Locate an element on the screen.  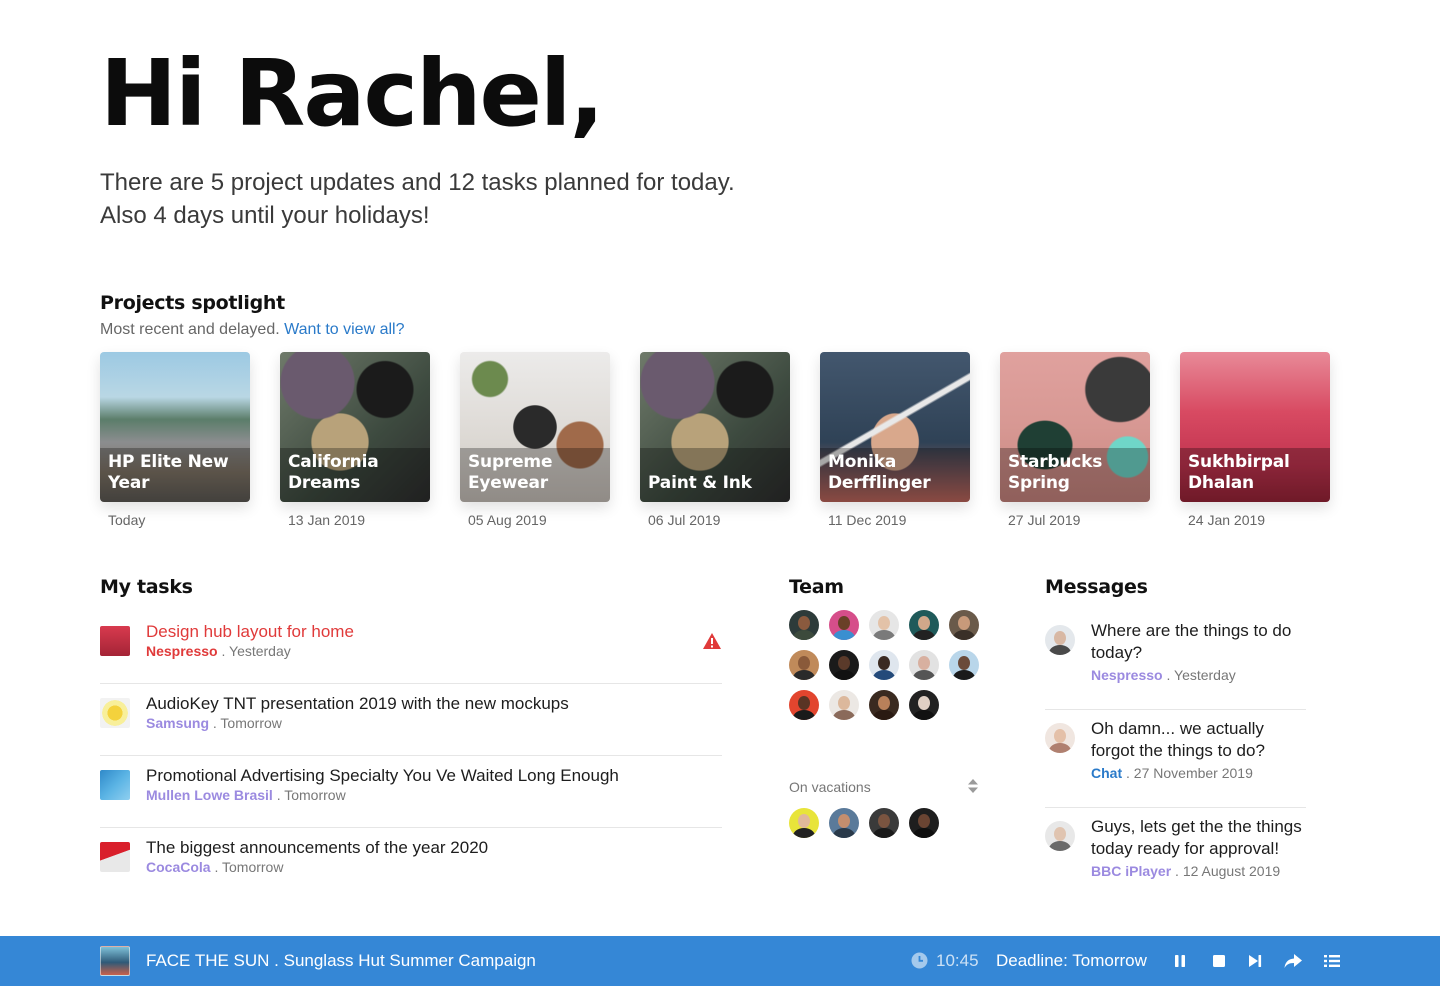
task-client: Samsung is located at coordinates (177, 723).